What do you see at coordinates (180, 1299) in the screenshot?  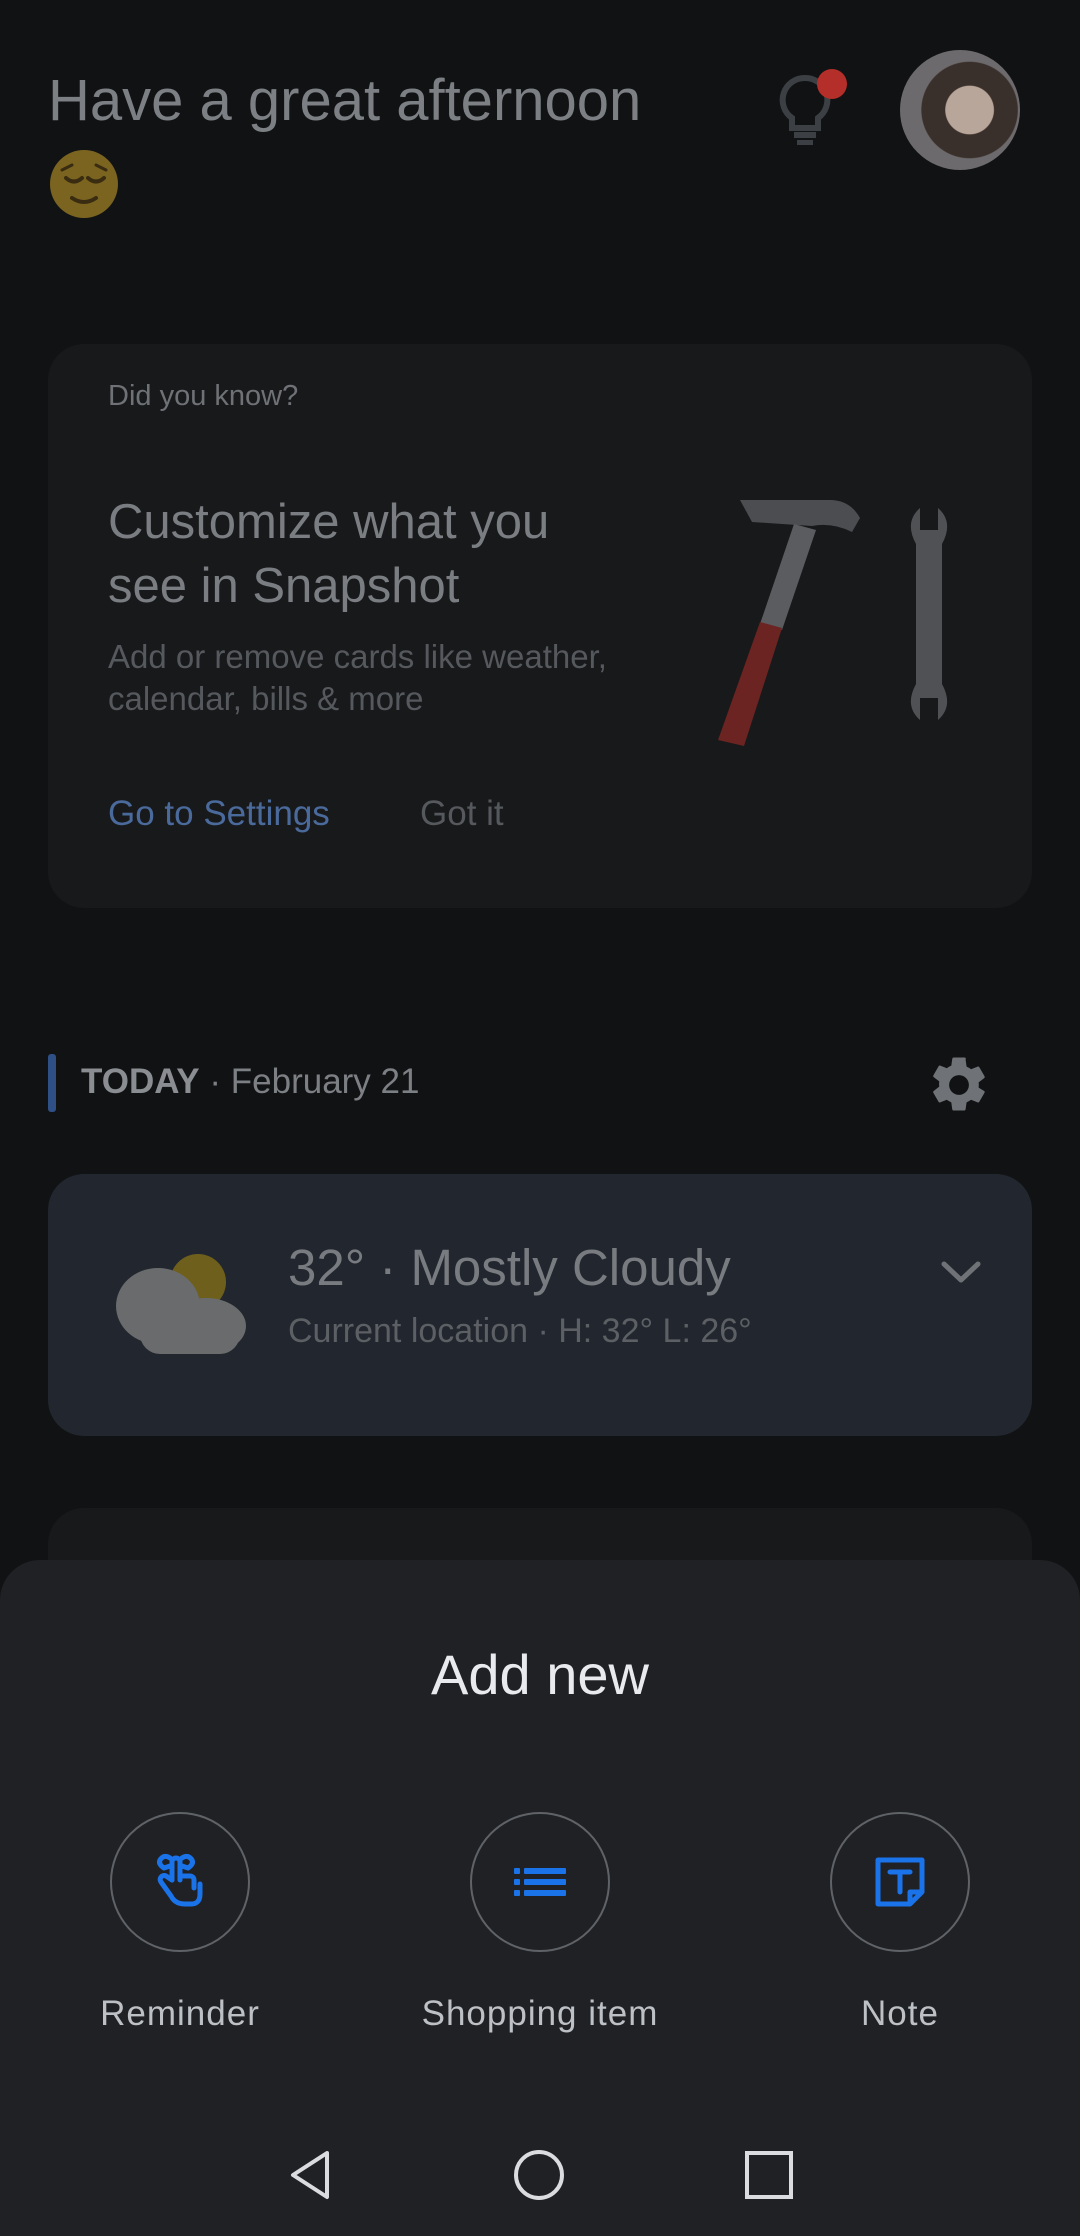 I see `mostly-cloudy-icon` at bounding box center [180, 1299].